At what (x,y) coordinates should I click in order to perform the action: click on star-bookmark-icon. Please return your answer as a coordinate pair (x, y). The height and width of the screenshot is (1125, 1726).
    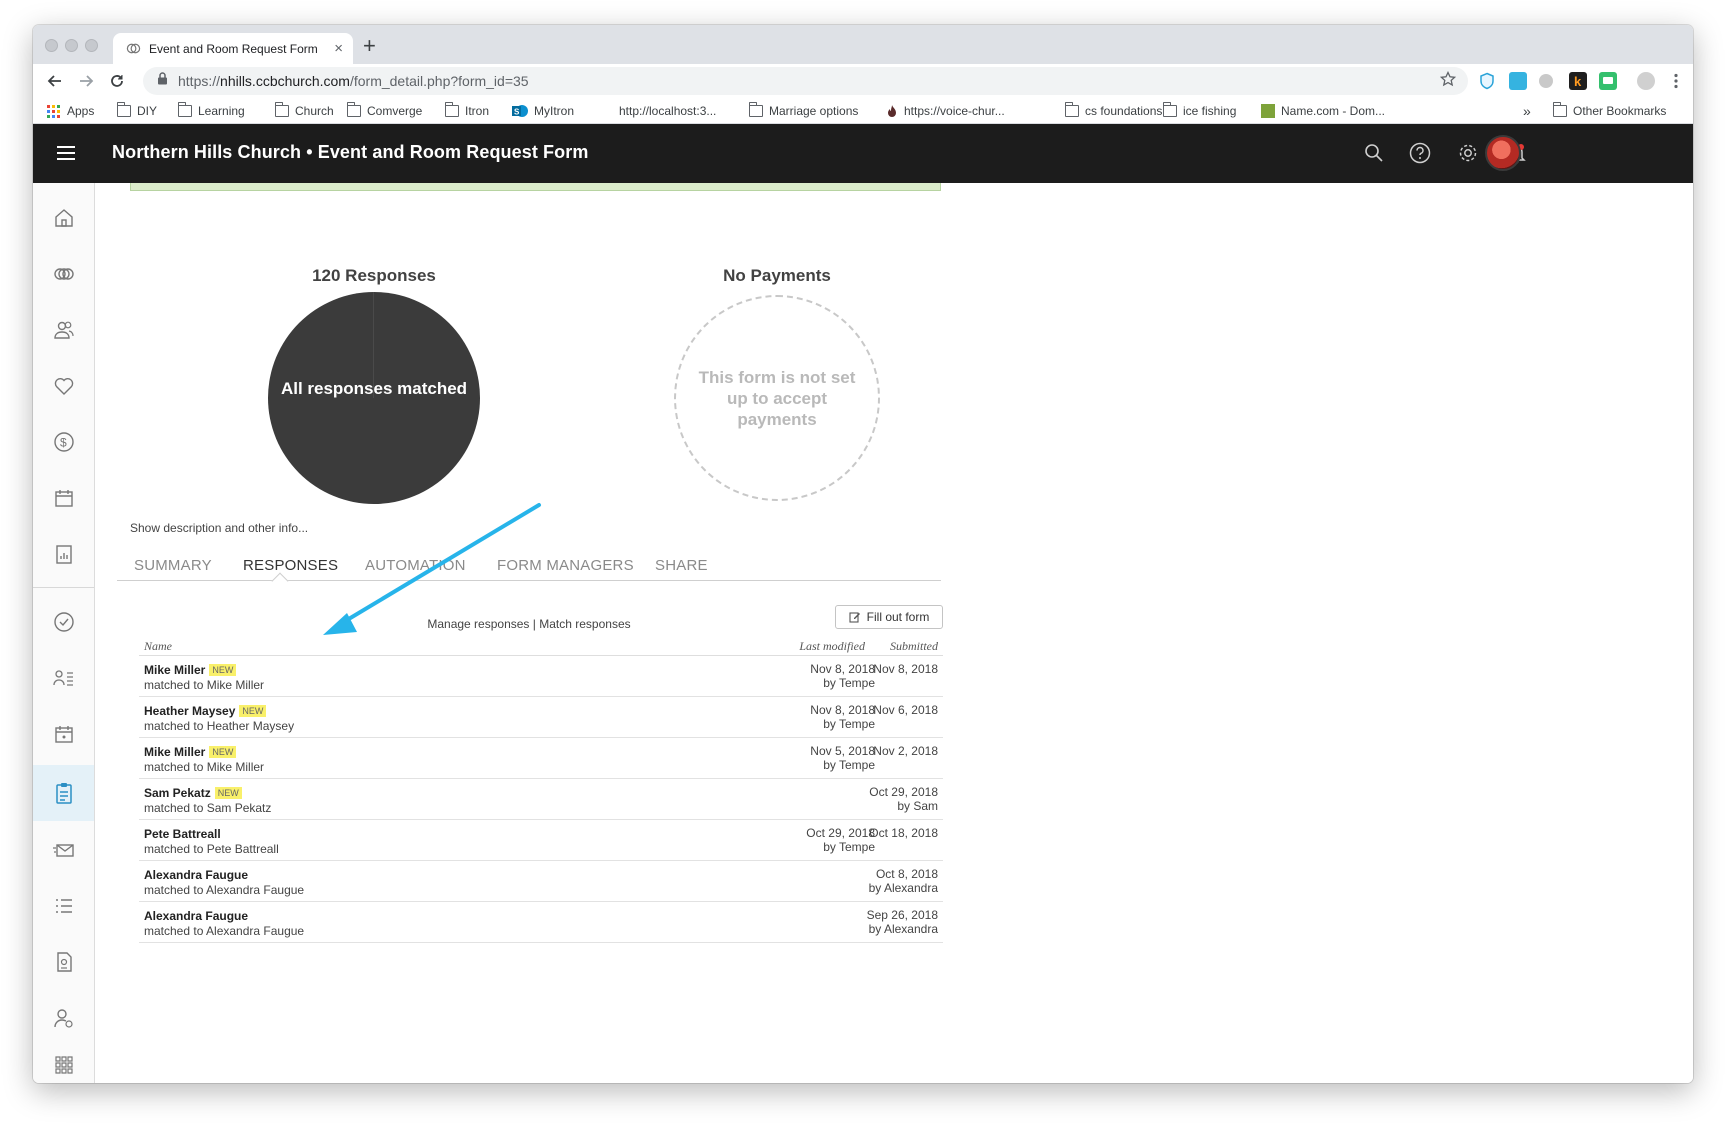
    Looking at the image, I should click on (1448, 81).